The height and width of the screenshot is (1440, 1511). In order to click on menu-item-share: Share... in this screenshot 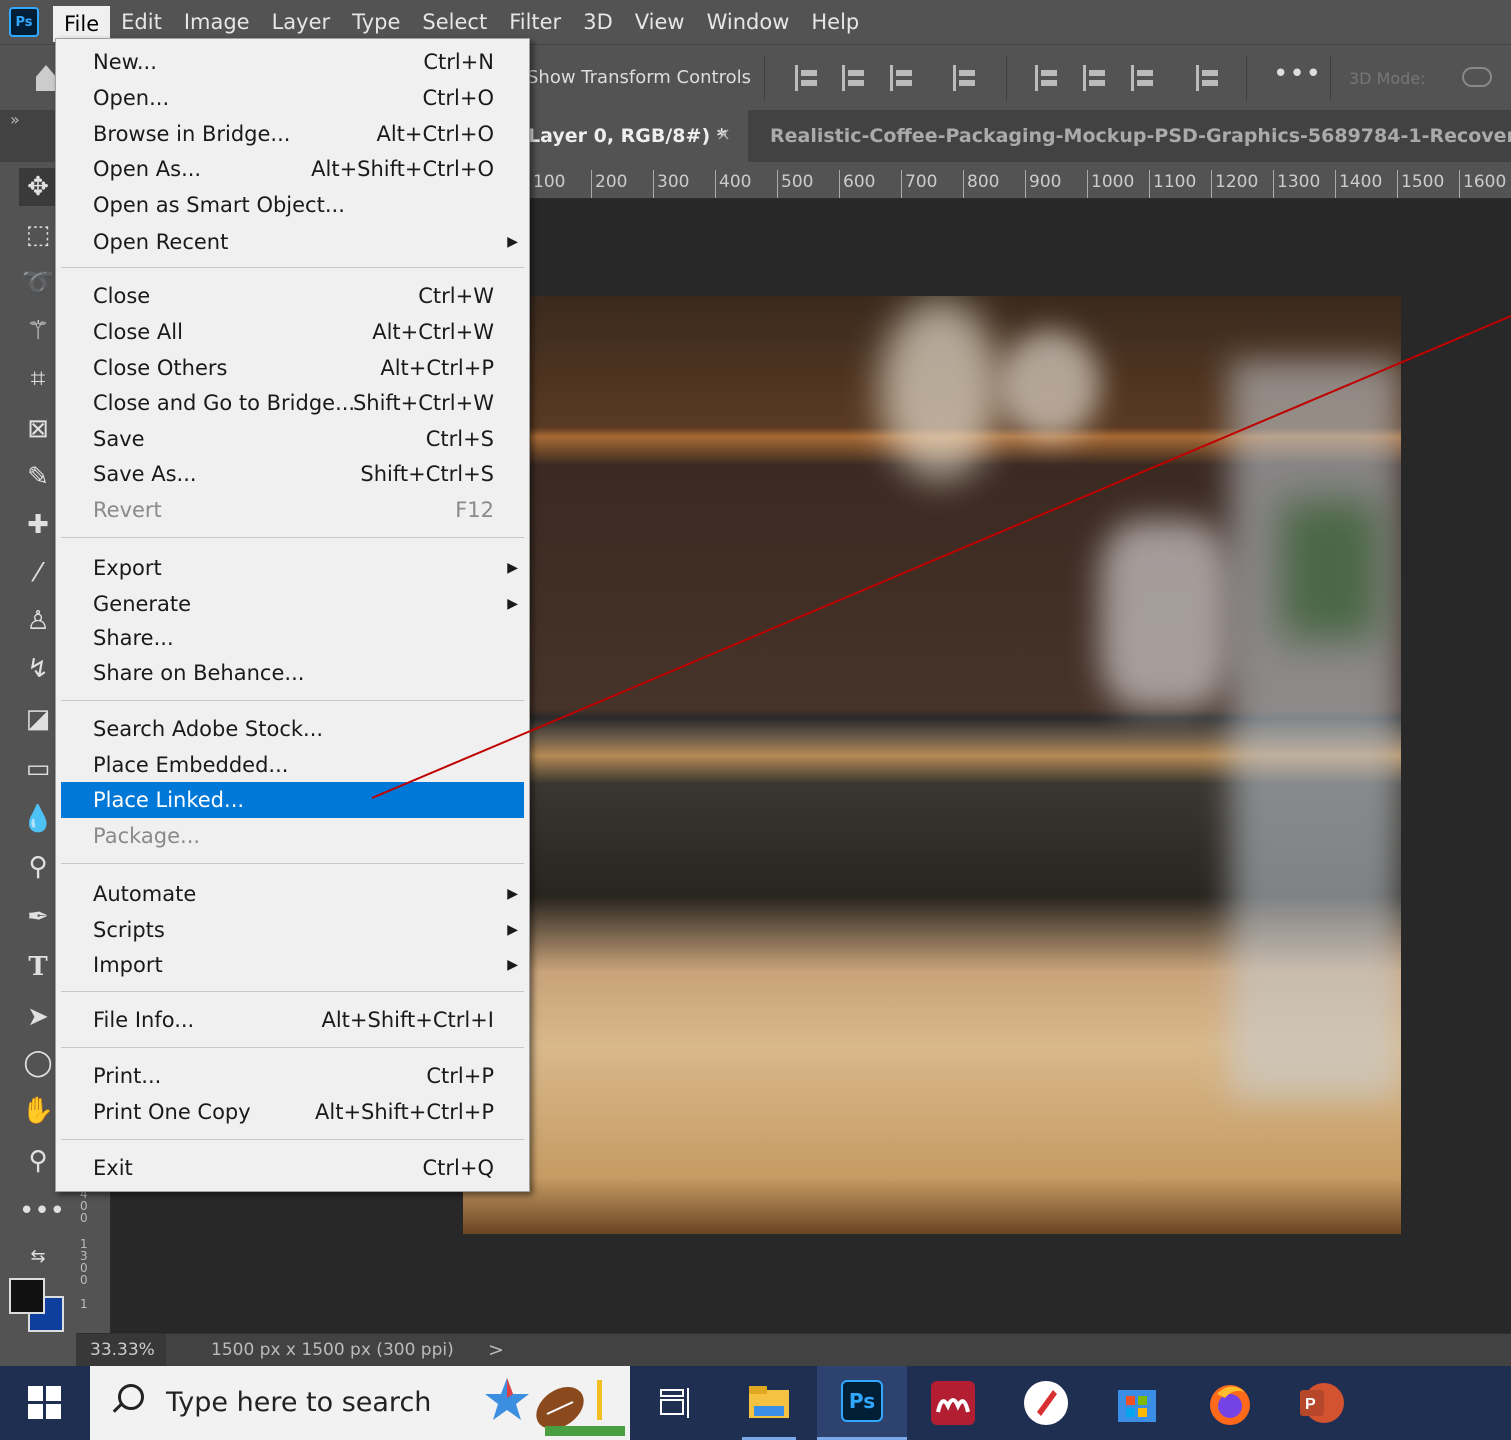, I will do `click(292, 638)`.